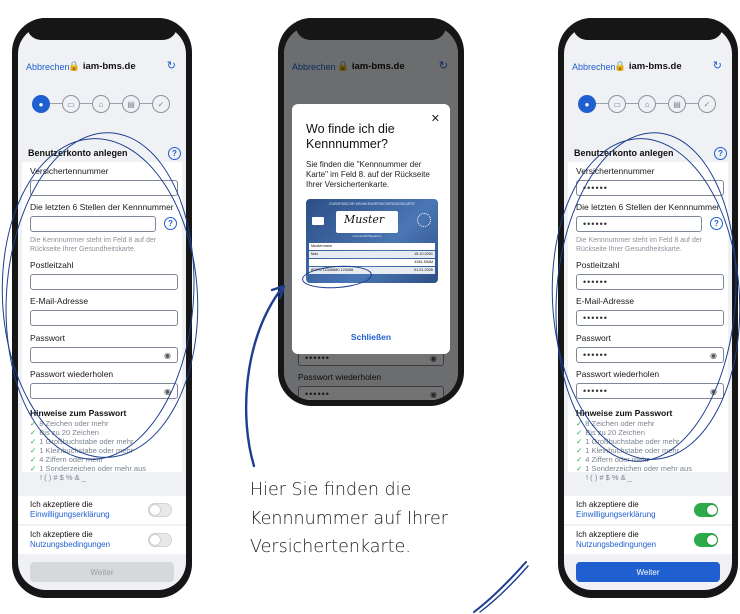 This screenshot has width=740, height=614. What do you see at coordinates (424, 220) in the screenshot?
I see `eu-stars-icon` at bounding box center [424, 220].